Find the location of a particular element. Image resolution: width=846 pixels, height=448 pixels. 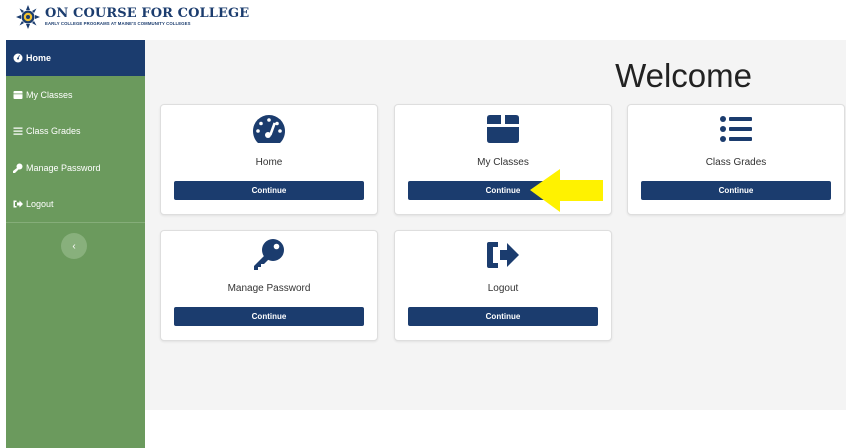

card-home: Home Continue is located at coordinates (269, 159).